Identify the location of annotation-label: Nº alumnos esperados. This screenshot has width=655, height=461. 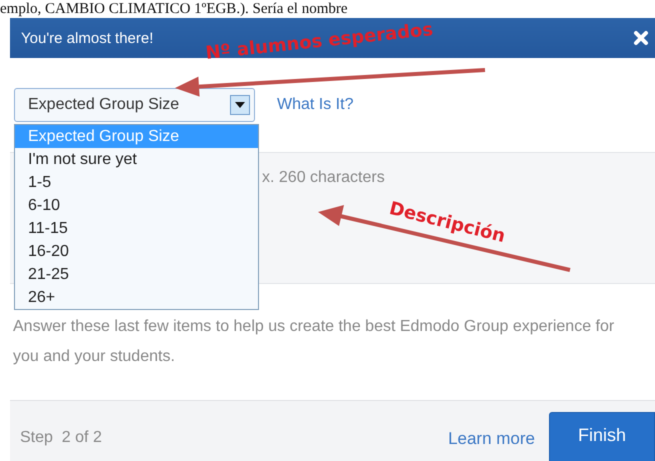
(319, 41).